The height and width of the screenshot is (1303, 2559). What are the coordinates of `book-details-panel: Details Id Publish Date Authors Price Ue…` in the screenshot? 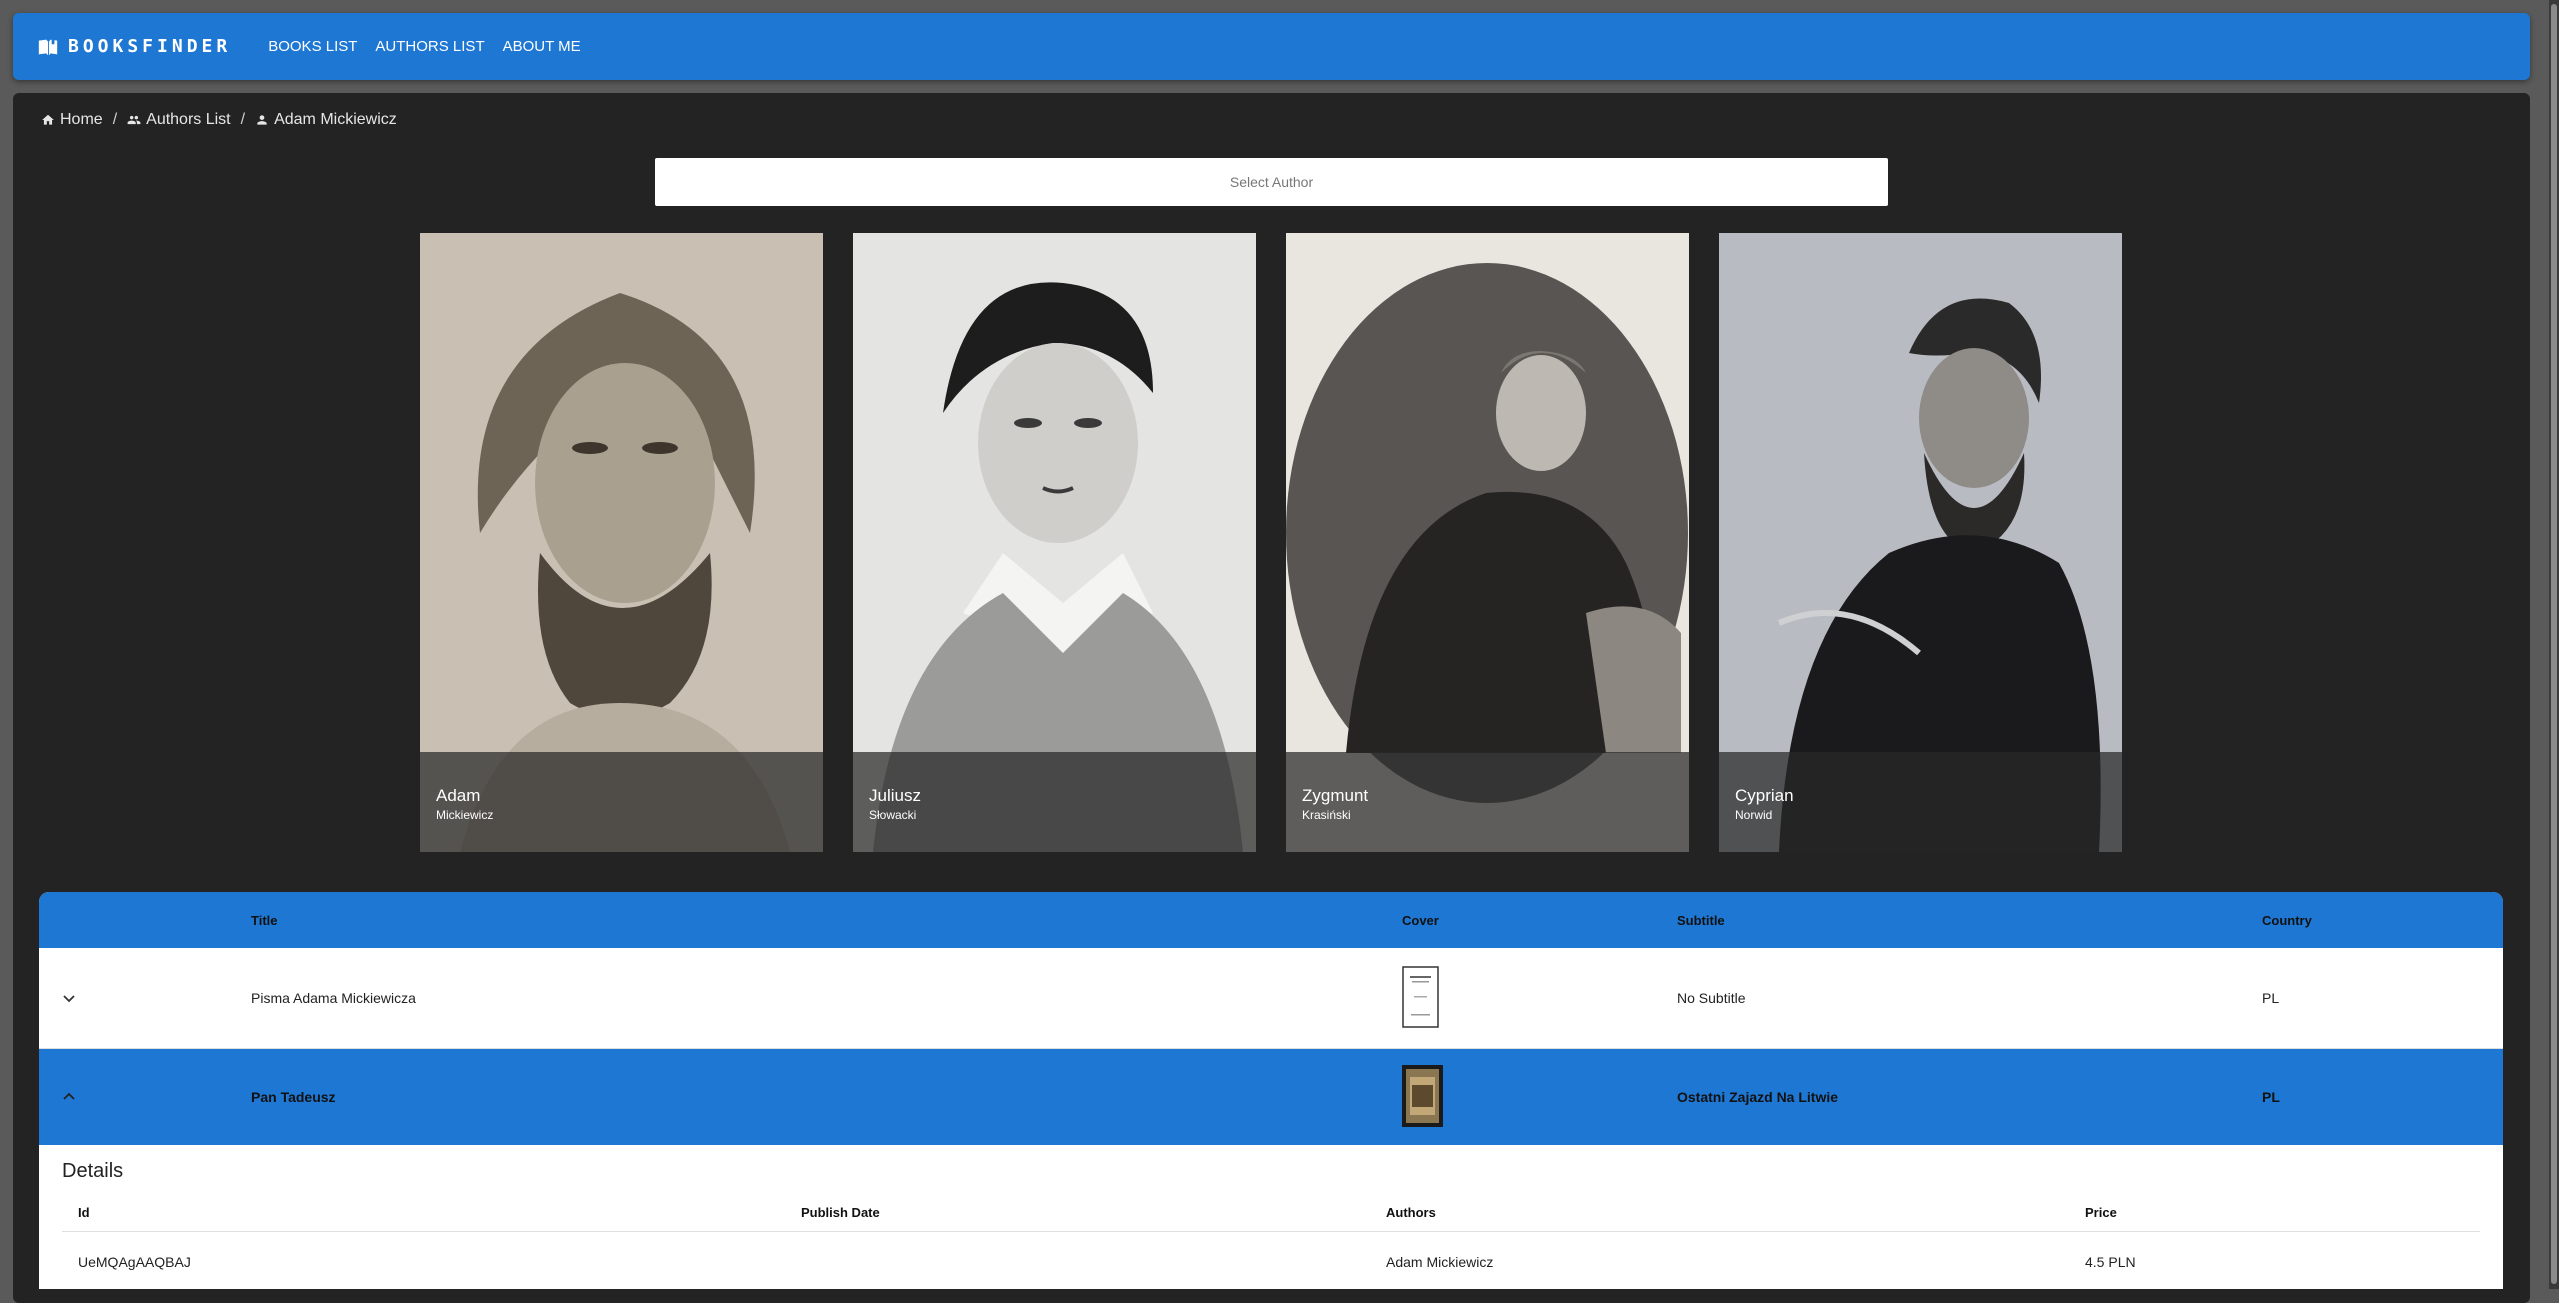 It's located at (1271, 1217).